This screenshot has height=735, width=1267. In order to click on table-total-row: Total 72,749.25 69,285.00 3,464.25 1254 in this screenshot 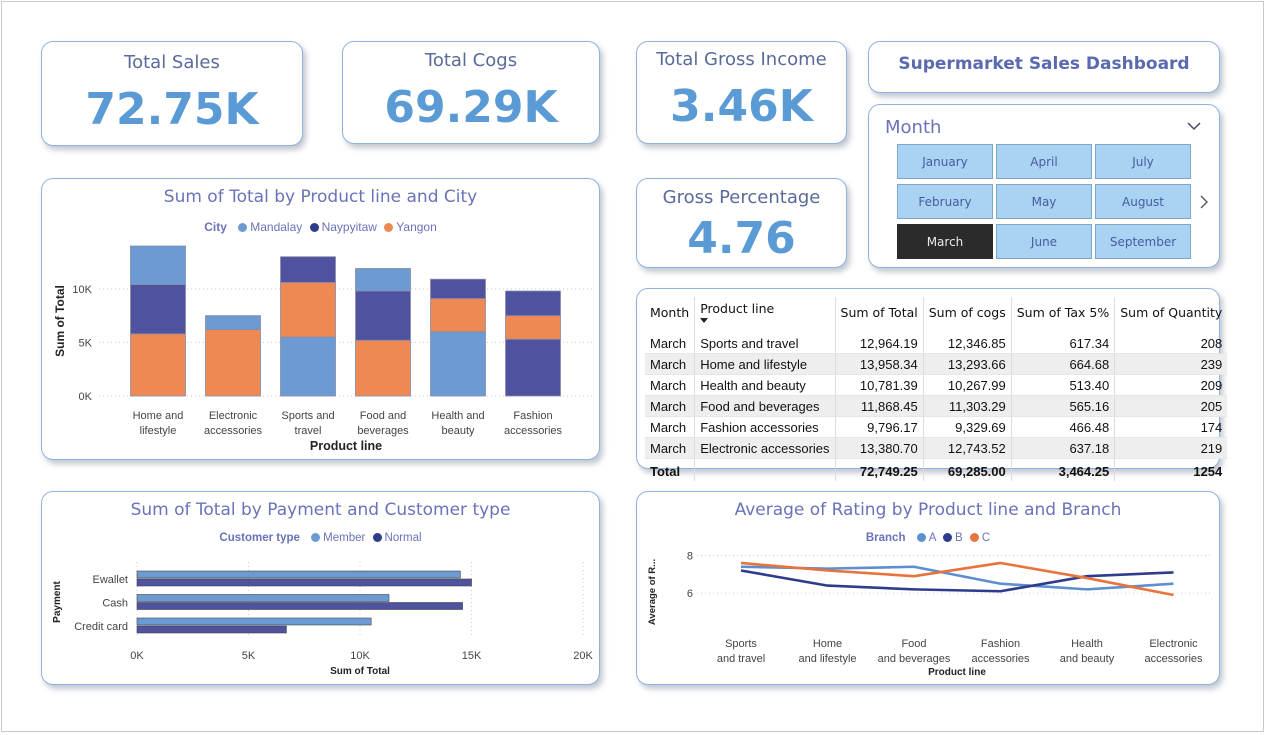, I will do `click(936, 469)`.